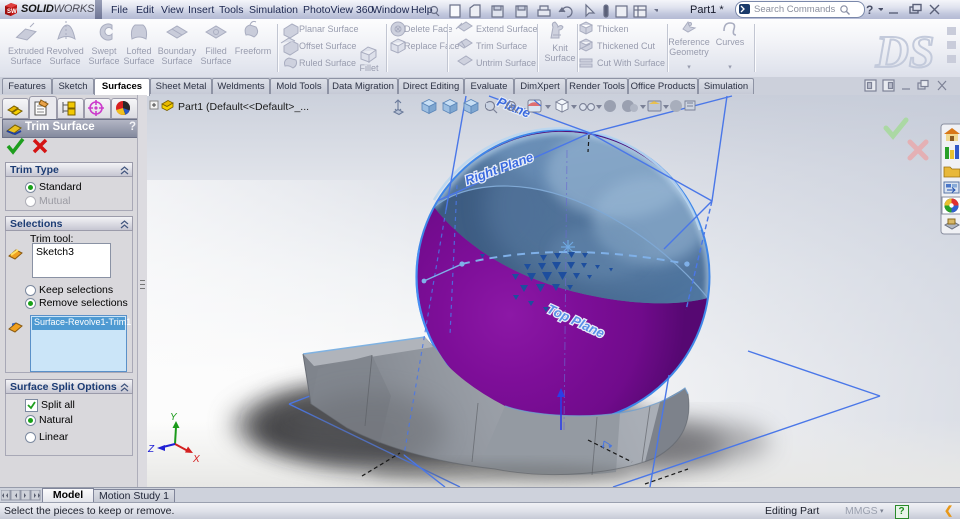 This screenshot has height=519, width=960. I want to click on svg-text: Extend Surface, so click(507, 29).